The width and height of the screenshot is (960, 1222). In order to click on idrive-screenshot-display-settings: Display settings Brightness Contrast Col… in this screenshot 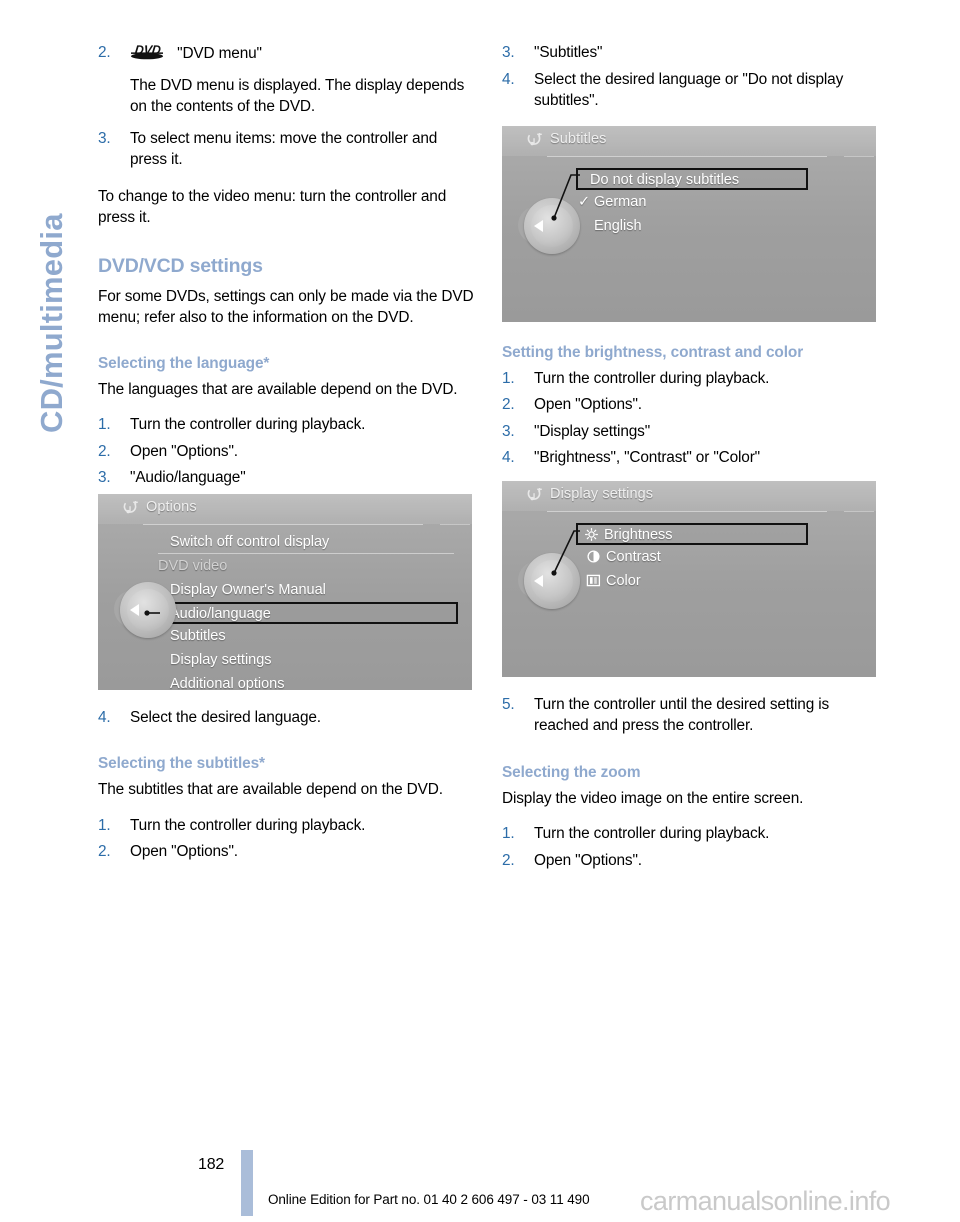, I will do `click(689, 578)`.